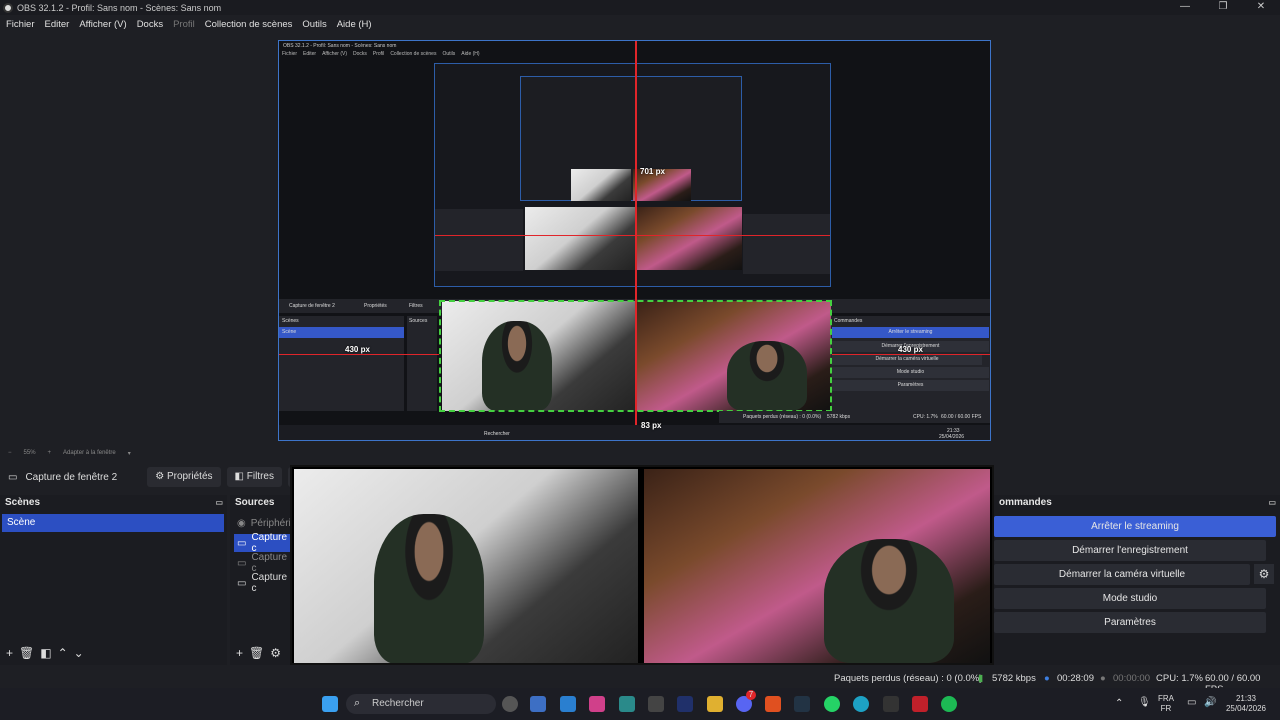 The height and width of the screenshot is (720, 1280). What do you see at coordinates (129, 453) in the screenshot?
I see `chevron-down-icon: ▾` at bounding box center [129, 453].